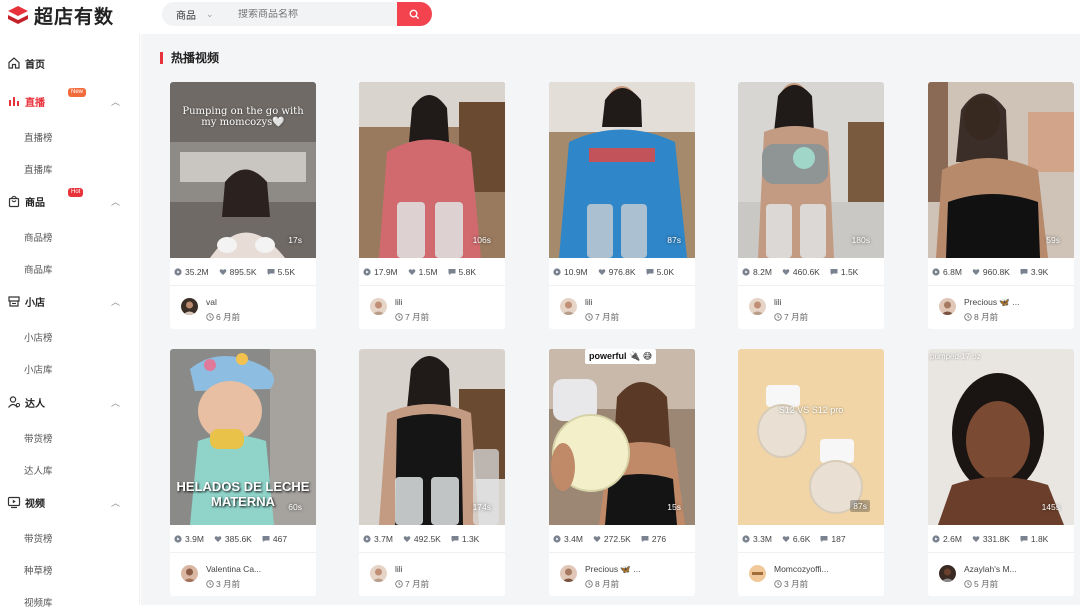 The width and height of the screenshot is (1080, 609). What do you see at coordinates (38, 337) in the screenshot?
I see `sidebar-subitem-store-rank: 小店榜` at bounding box center [38, 337].